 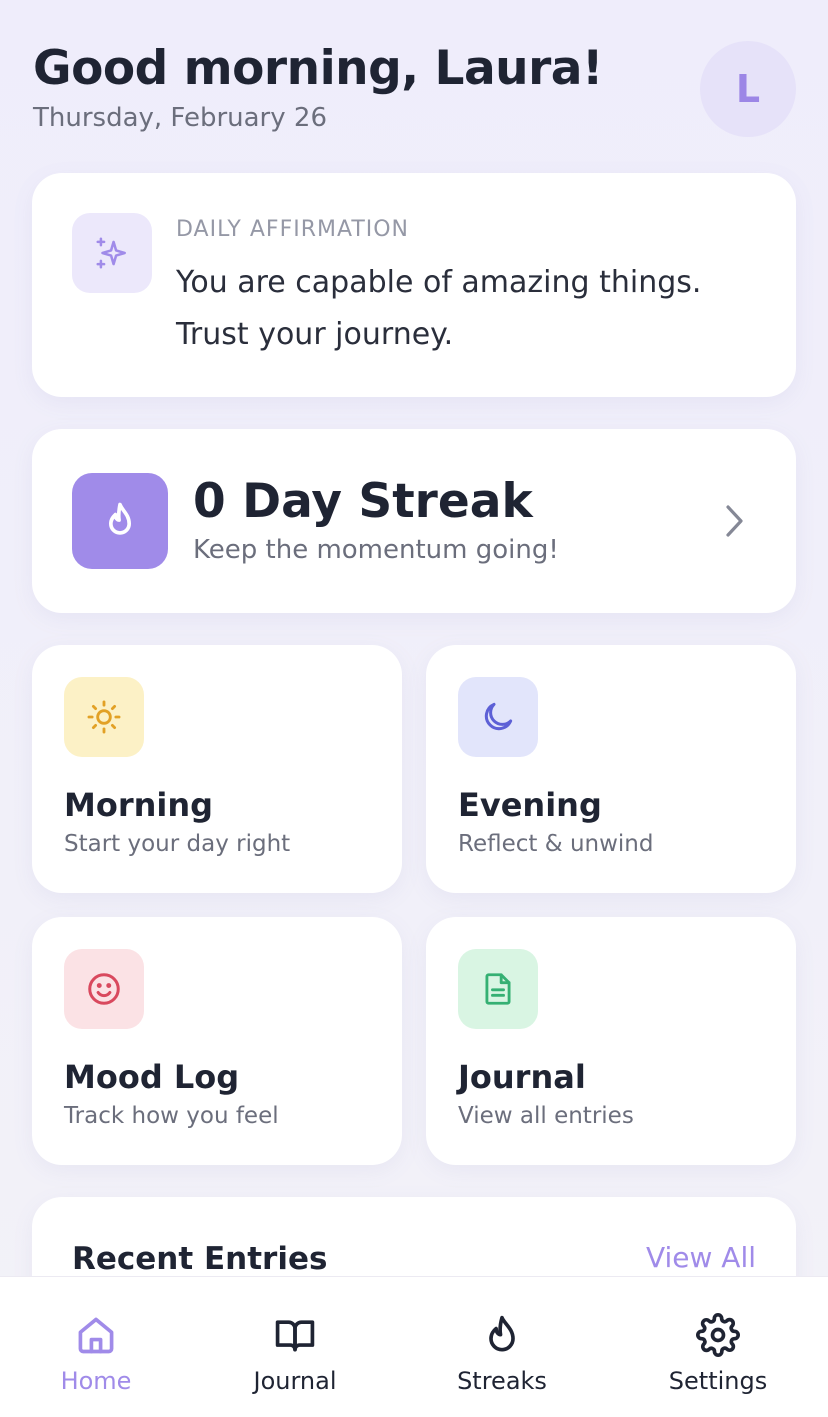 What do you see at coordinates (611, 1041) in the screenshot?
I see `tile-journal: Journal View all entries` at bounding box center [611, 1041].